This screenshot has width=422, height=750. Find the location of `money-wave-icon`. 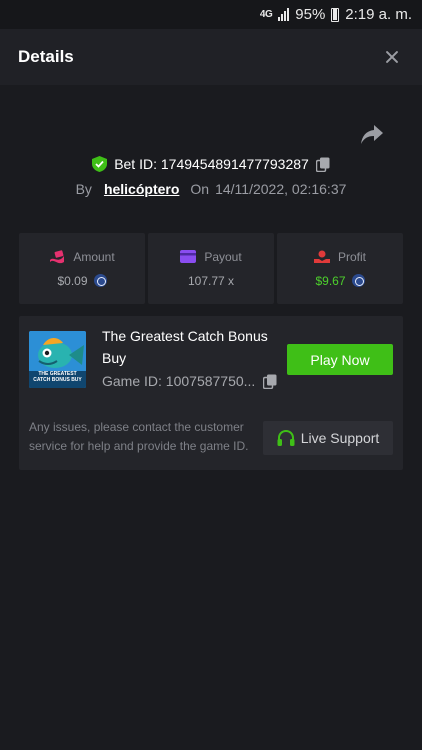

money-wave-icon is located at coordinates (57, 256).